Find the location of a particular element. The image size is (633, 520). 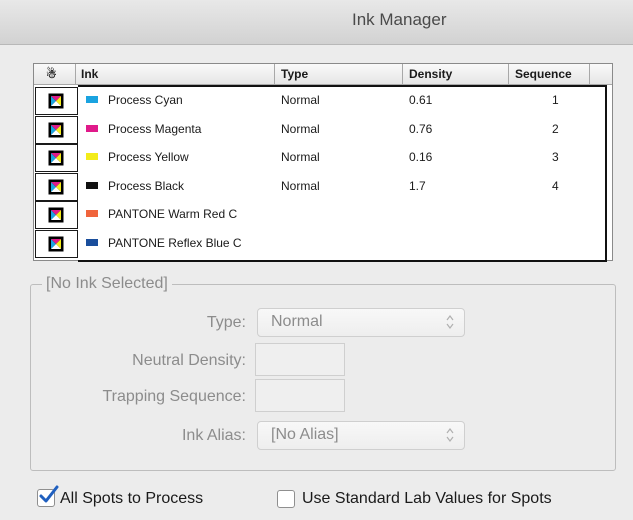

ink-row: Process Cyan Normal 0.61 1 is located at coordinates (323, 100).